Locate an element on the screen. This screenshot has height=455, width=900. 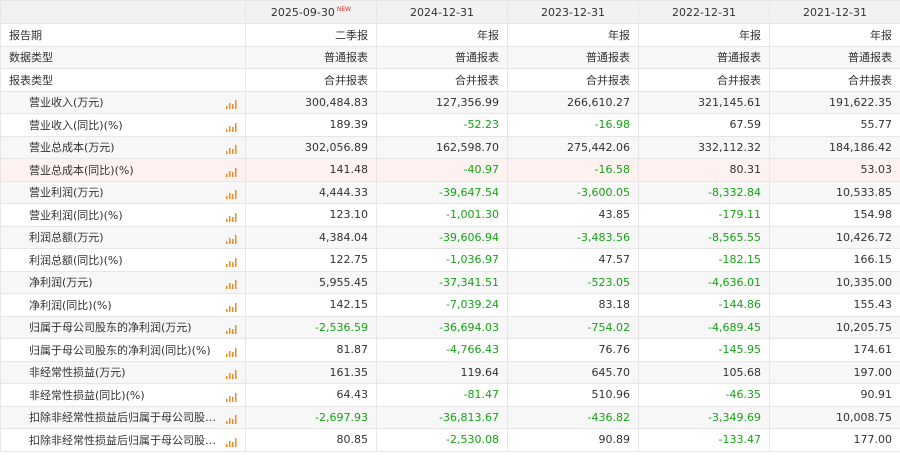
table-cell: -523.05 is located at coordinates (573, 282).